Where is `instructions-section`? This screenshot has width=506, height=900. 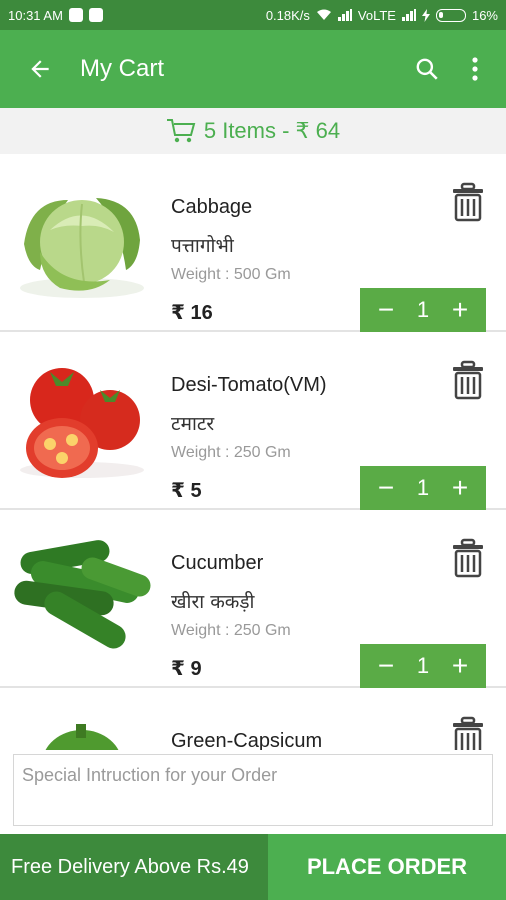 instructions-section is located at coordinates (253, 792).